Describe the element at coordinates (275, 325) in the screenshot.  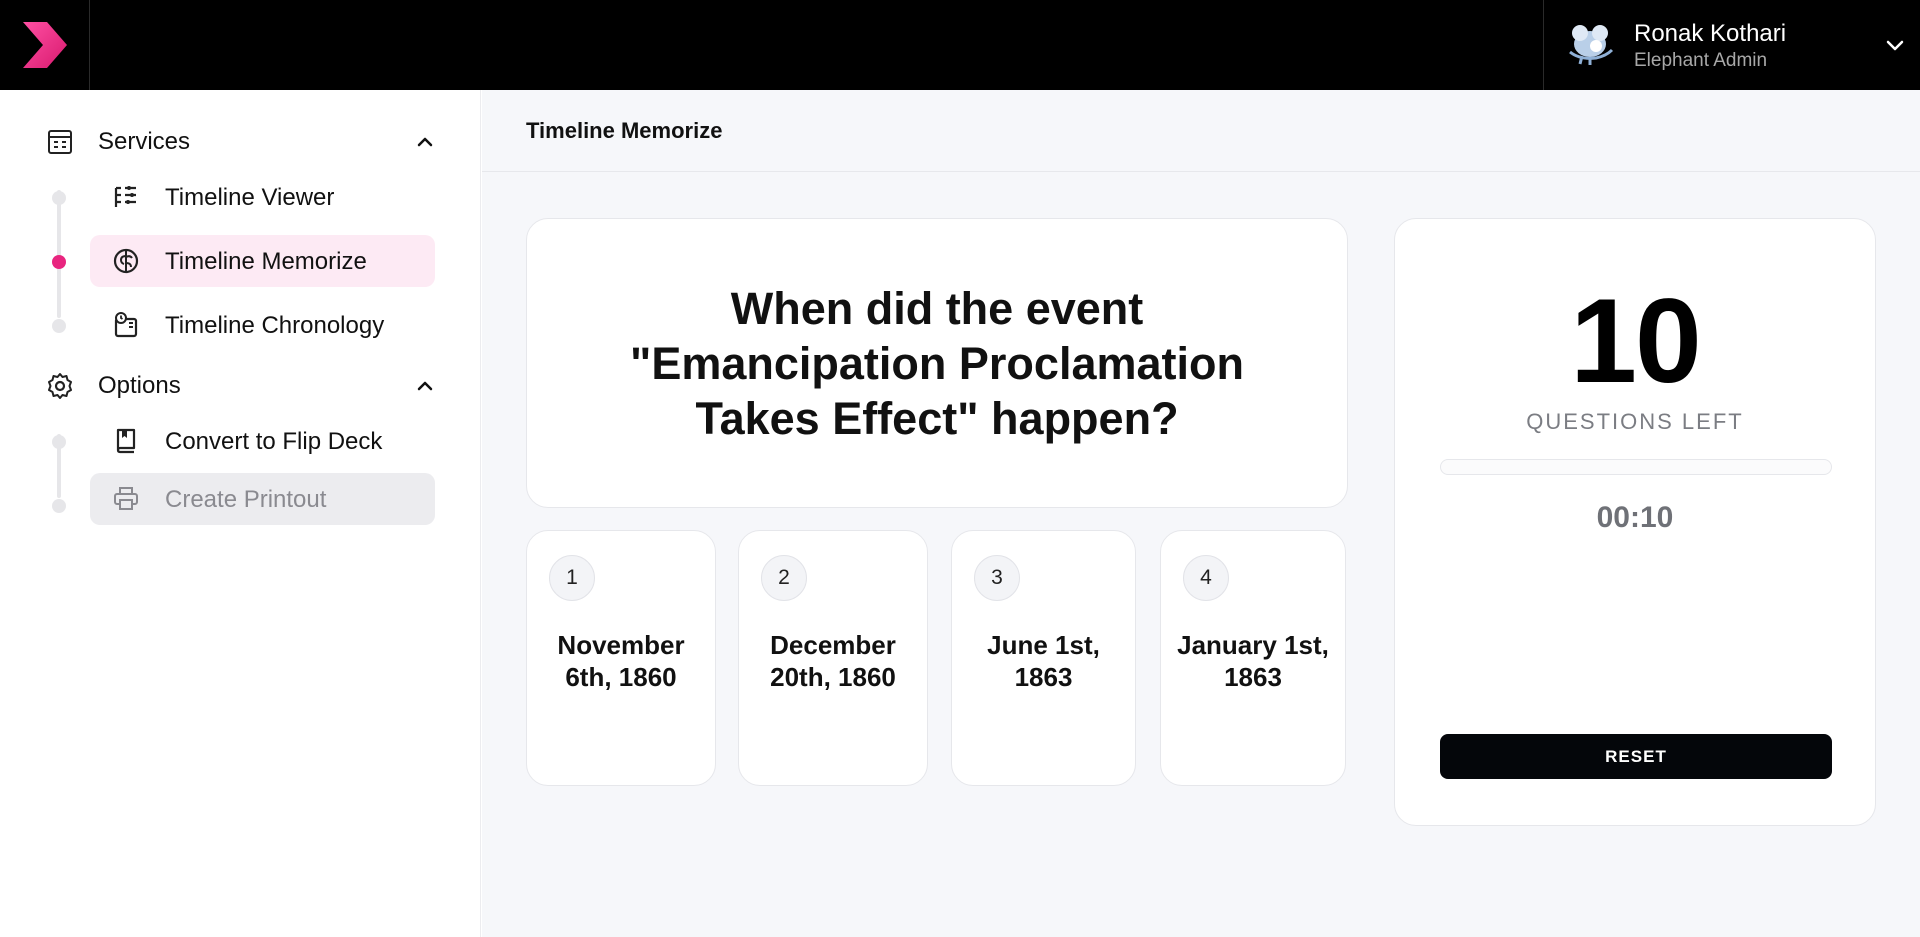
I see `sidebar-item-label: Timeline Chronology` at that location.